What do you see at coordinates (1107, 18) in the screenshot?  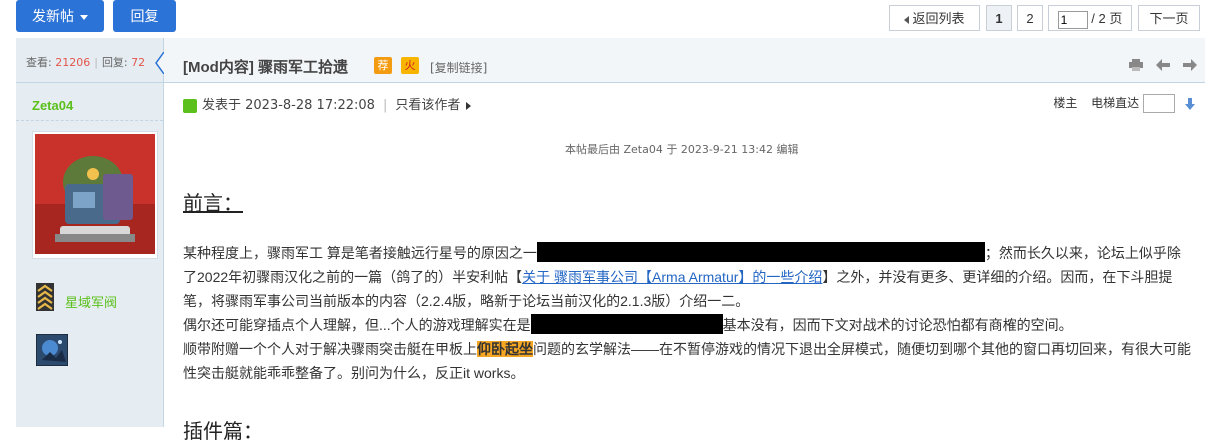 I see `total-pages-label: / 2 页` at bounding box center [1107, 18].